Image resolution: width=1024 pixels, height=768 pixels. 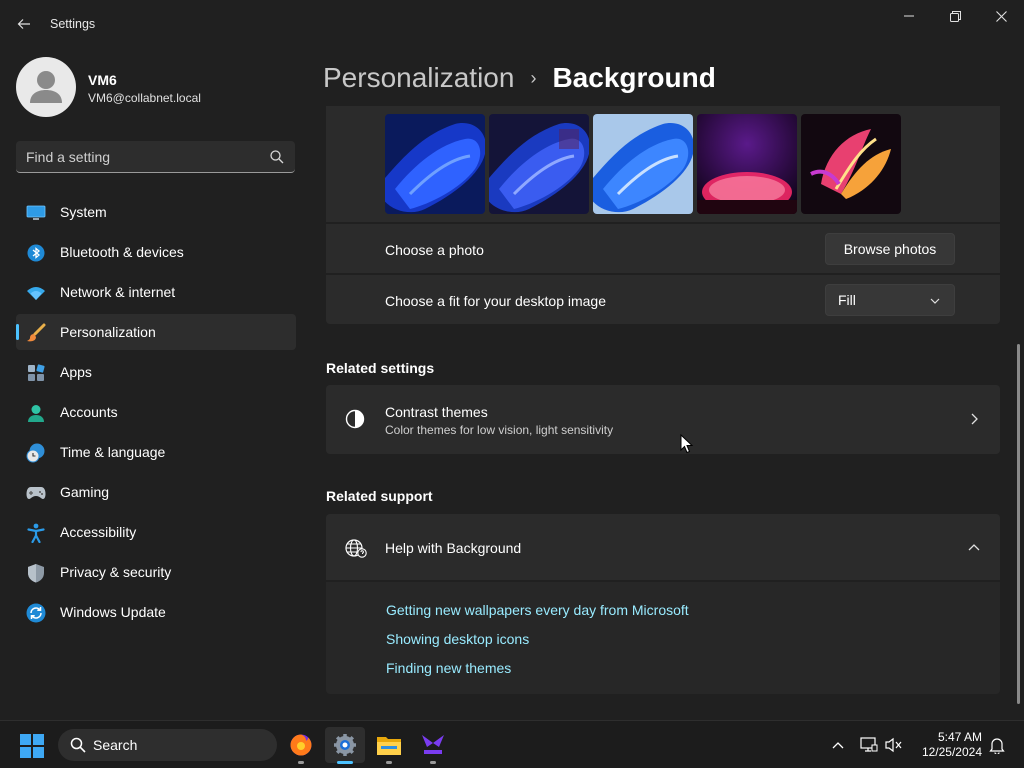 I want to click on contrast-themes-title: Contrast themes, so click(x=436, y=412).